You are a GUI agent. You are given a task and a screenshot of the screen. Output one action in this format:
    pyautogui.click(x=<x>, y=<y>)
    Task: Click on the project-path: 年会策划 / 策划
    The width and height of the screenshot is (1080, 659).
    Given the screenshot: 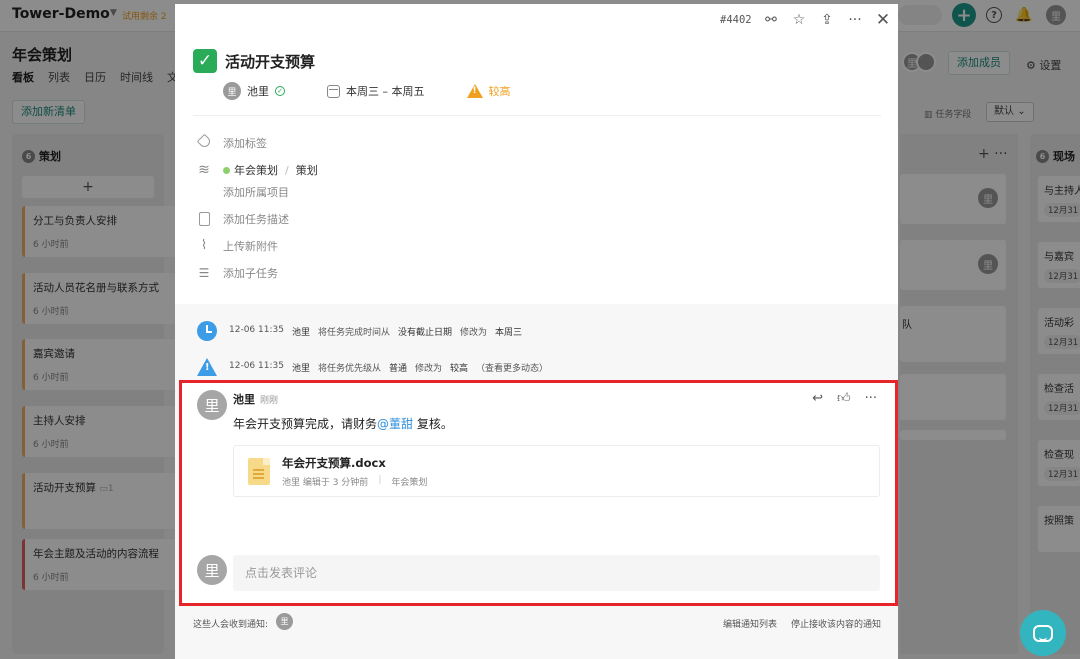 What is the action you would take?
    pyautogui.click(x=270, y=170)
    